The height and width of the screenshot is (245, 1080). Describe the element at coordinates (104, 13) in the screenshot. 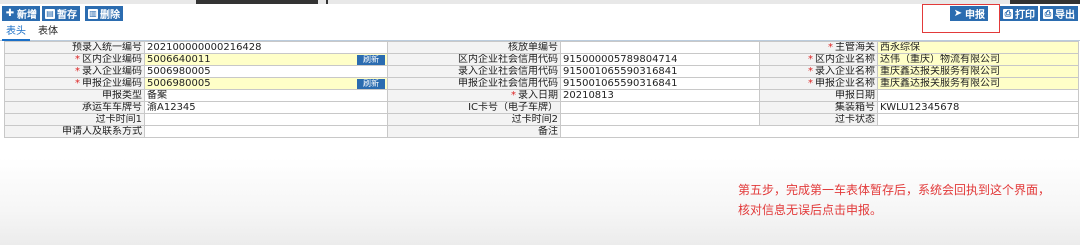

I see `delete-button: ▥ 删除` at that location.